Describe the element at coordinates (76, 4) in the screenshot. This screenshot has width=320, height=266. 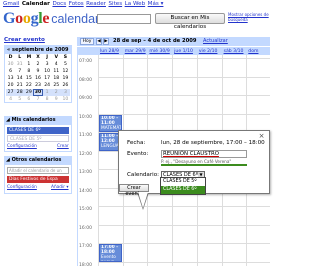
I see `nav-fotos: Fotos` at that location.